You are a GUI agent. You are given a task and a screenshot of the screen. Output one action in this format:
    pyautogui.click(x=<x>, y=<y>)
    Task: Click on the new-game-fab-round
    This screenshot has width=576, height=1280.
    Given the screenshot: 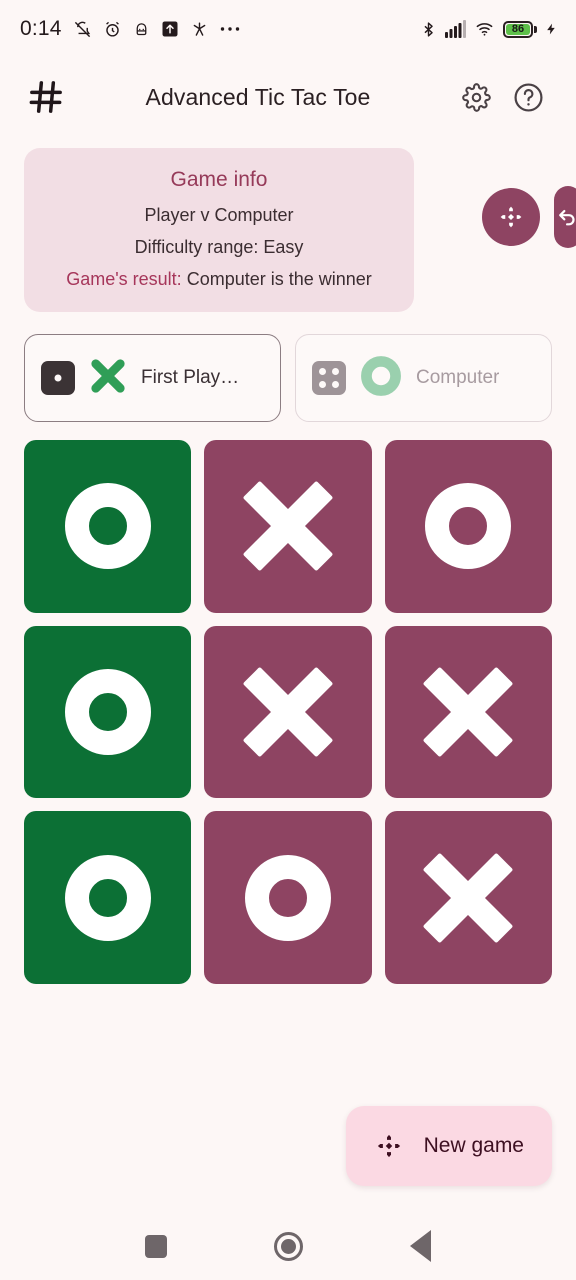 What is the action you would take?
    pyautogui.click(x=511, y=217)
    